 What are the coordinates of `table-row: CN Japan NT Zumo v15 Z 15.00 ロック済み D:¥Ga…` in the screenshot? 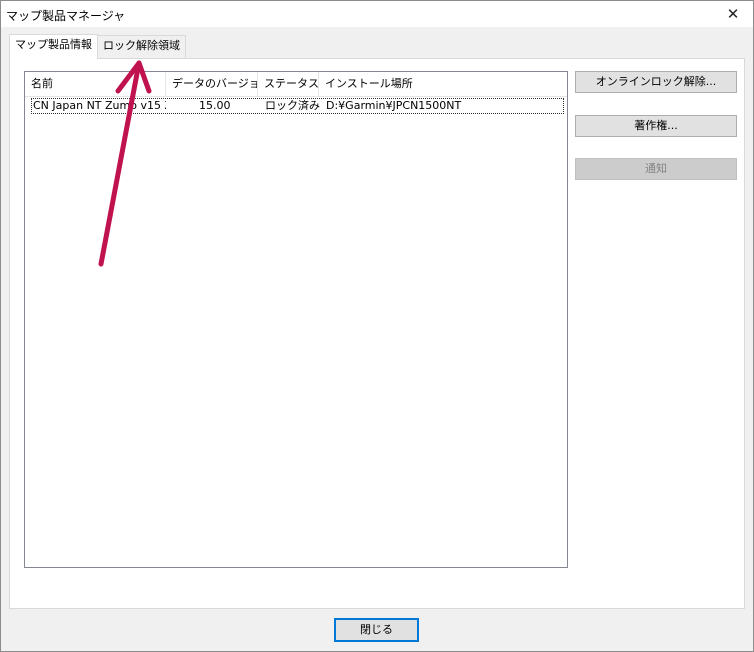 It's located at (297, 106).